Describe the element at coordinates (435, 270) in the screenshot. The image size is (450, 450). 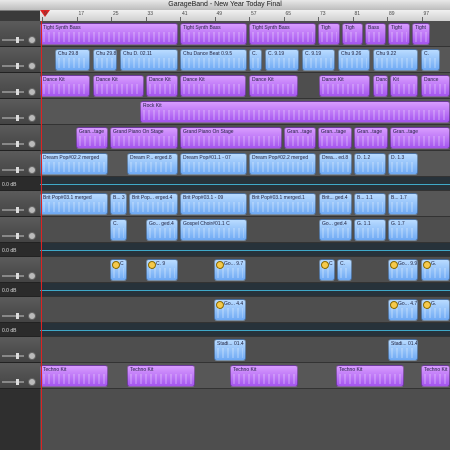
I see `audio-region: G.` at that location.